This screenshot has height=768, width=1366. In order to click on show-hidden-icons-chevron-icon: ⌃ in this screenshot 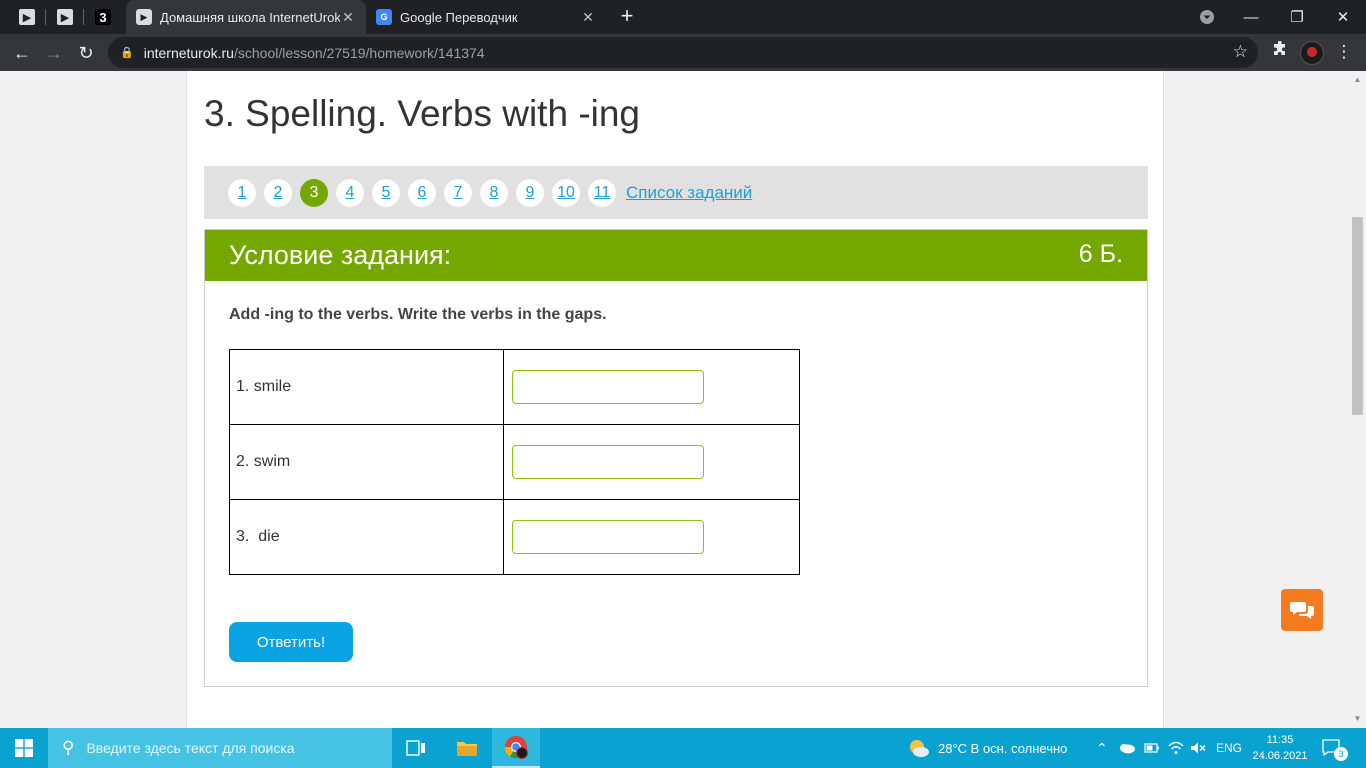, I will do `click(1102, 748)`.